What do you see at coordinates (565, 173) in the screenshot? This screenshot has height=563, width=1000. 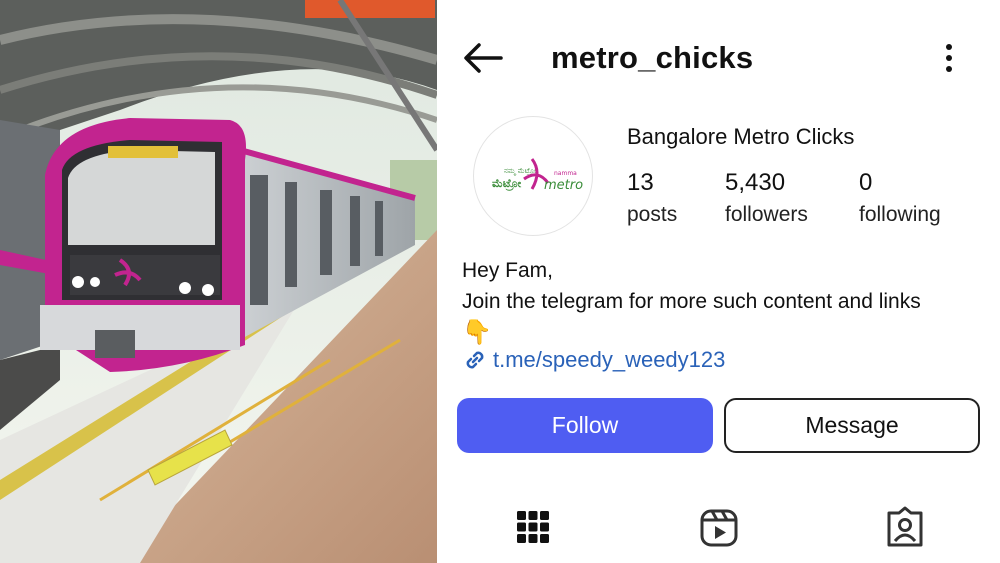 I see `logo-small-word: namma` at bounding box center [565, 173].